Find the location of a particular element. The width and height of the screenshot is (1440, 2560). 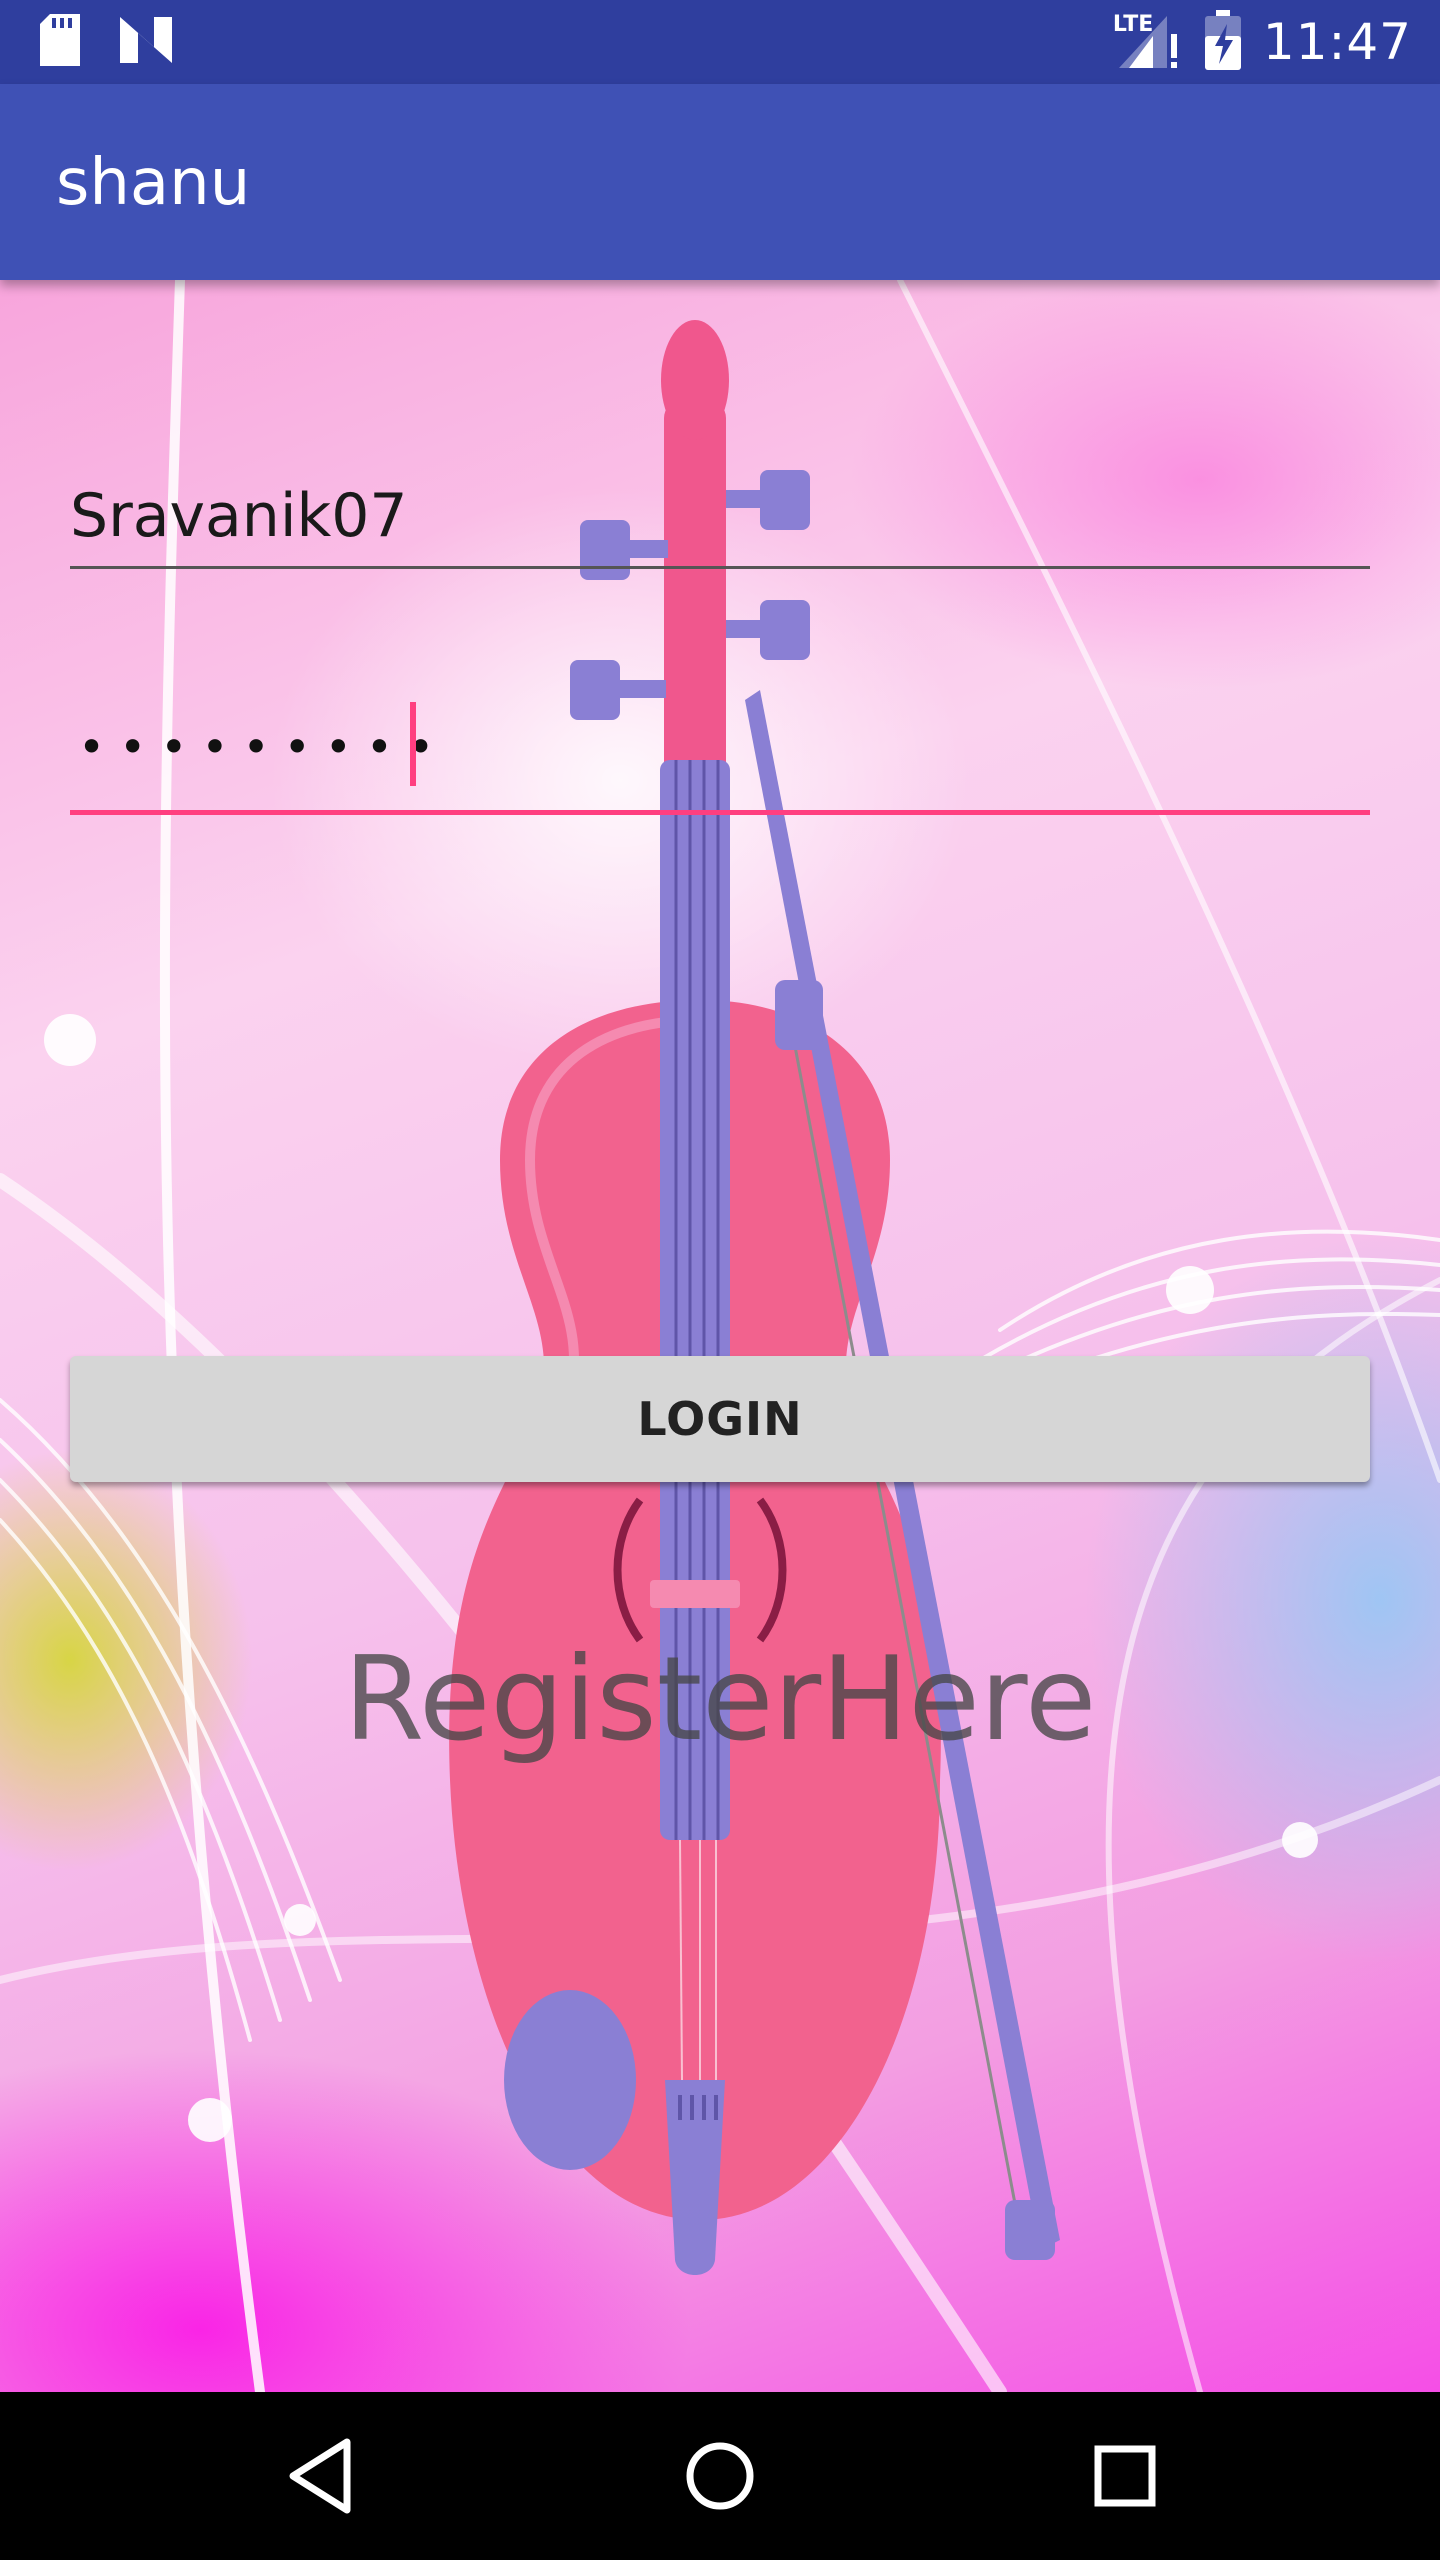

battery-icon is located at coordinates (1222, 42).